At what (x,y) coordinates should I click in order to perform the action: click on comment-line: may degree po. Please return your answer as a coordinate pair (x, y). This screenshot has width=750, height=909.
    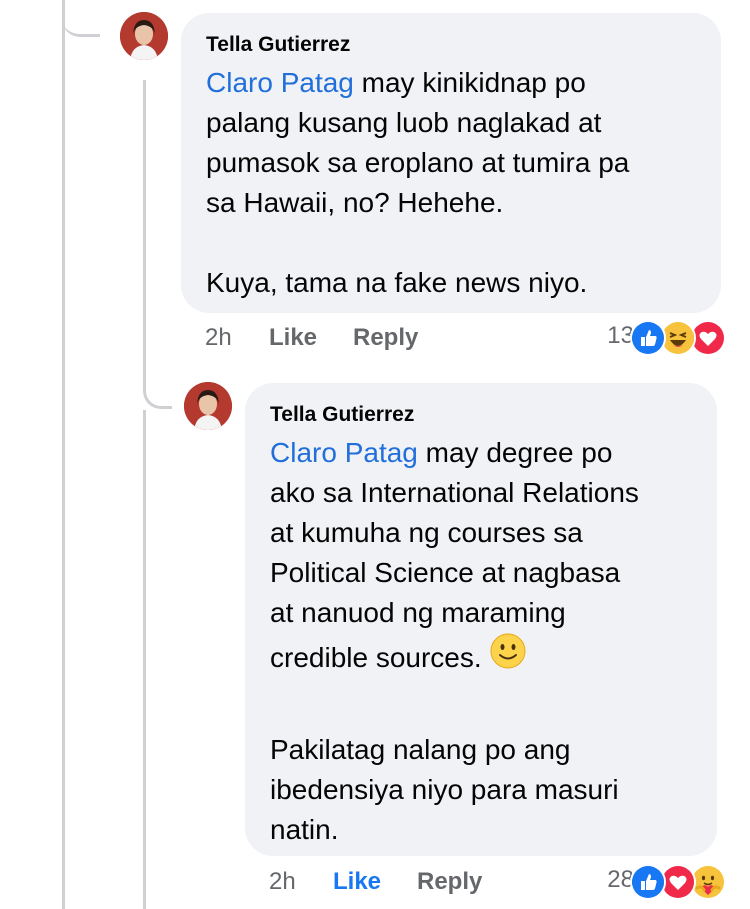
    Looking at the image, I should click on (515, 452).